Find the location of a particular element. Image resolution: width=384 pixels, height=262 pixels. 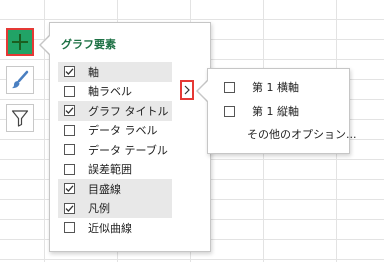

chart-styles-button is located at coordinates (20, 80).